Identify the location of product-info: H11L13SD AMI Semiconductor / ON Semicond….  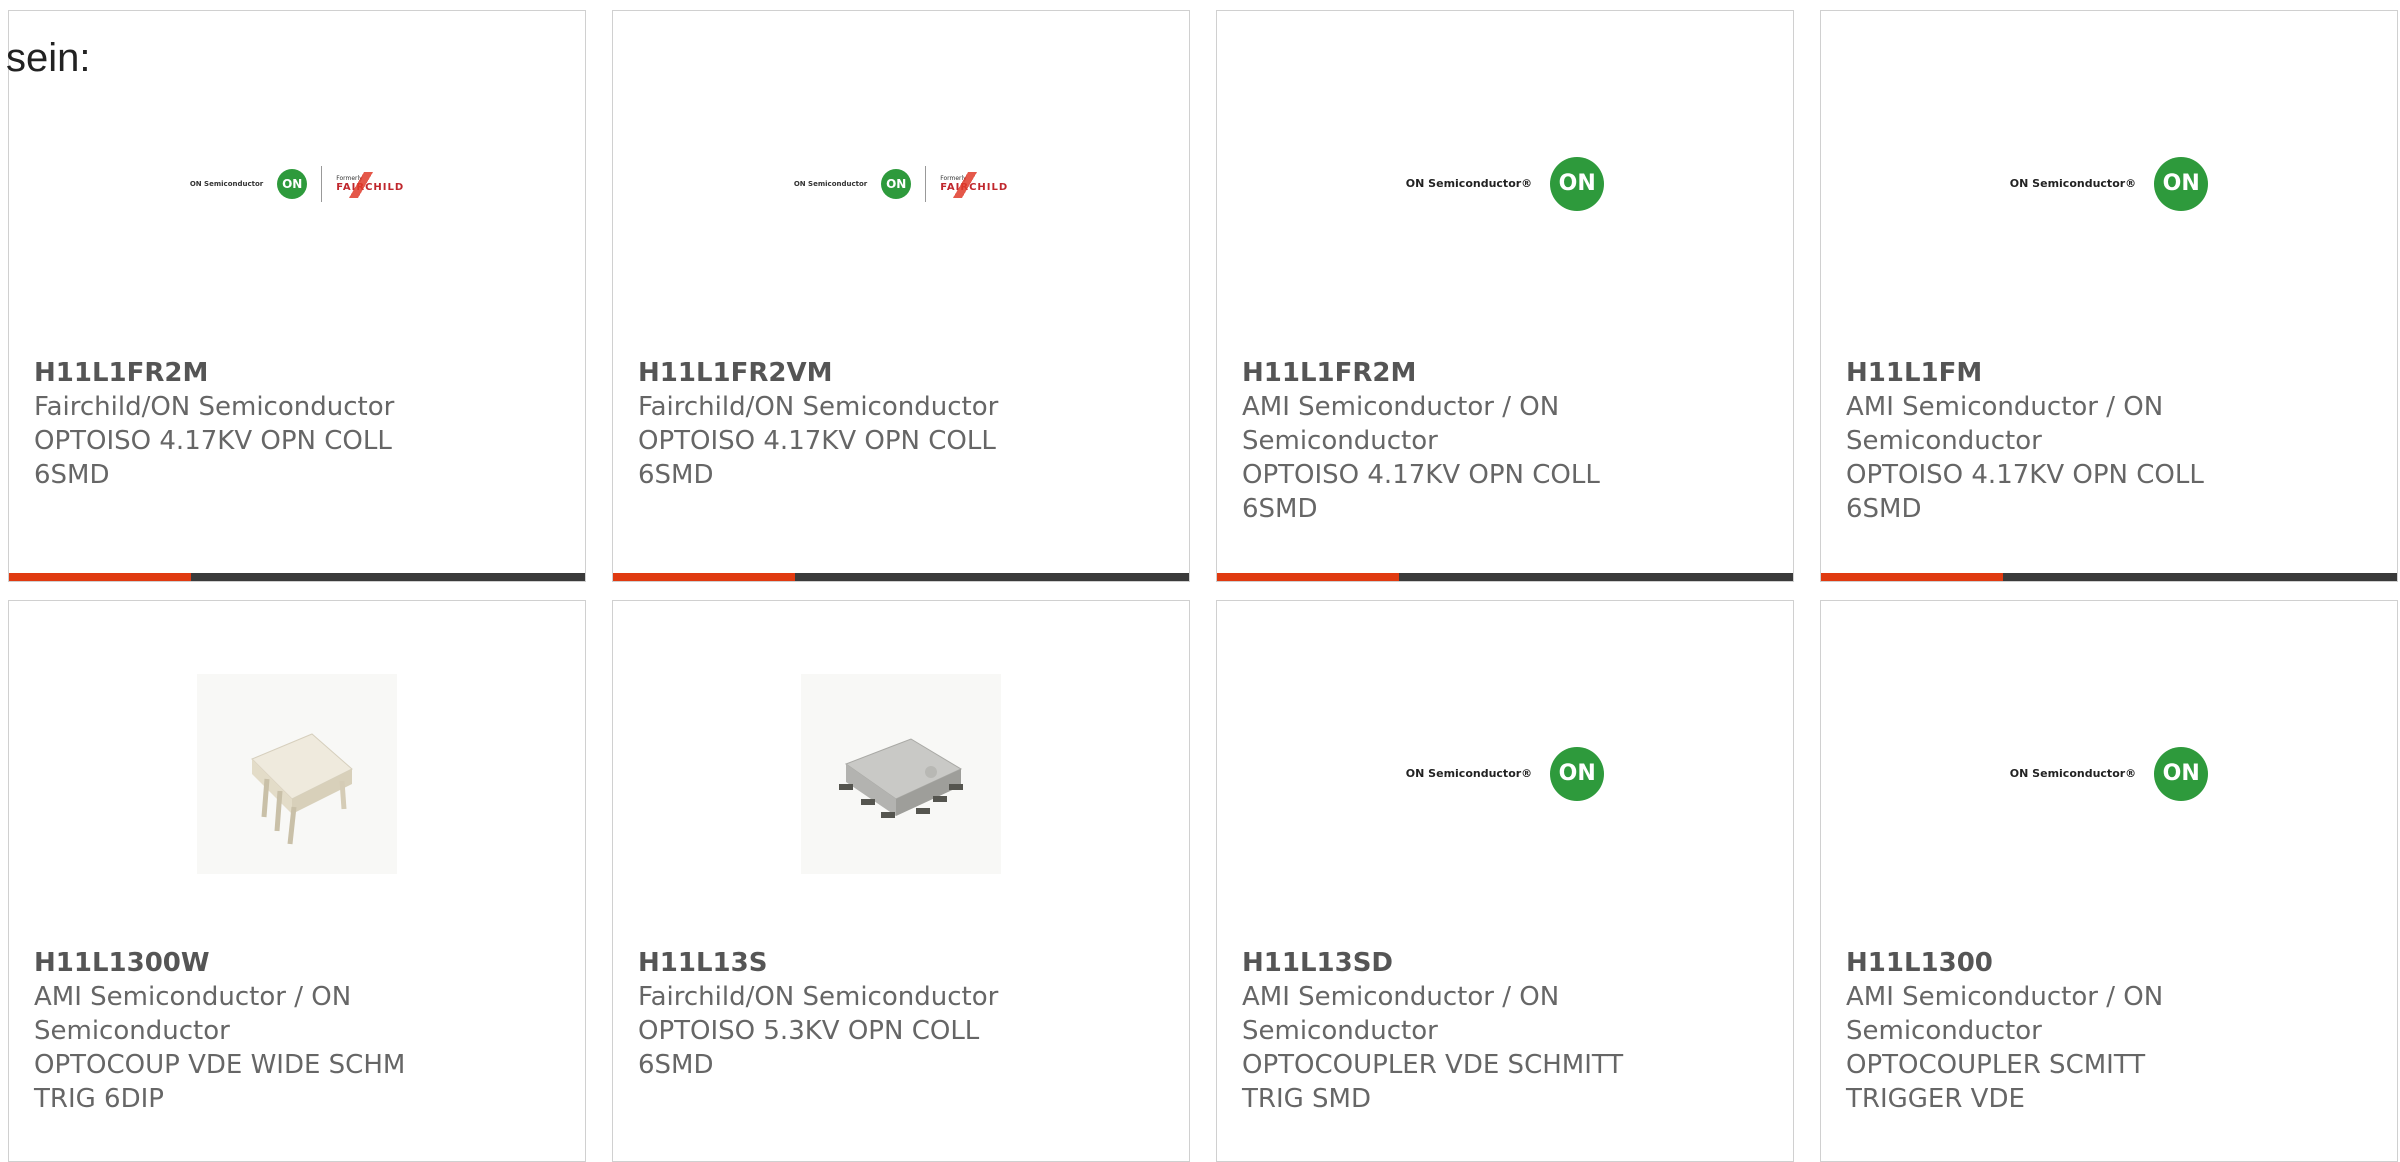
(1452, 1031).